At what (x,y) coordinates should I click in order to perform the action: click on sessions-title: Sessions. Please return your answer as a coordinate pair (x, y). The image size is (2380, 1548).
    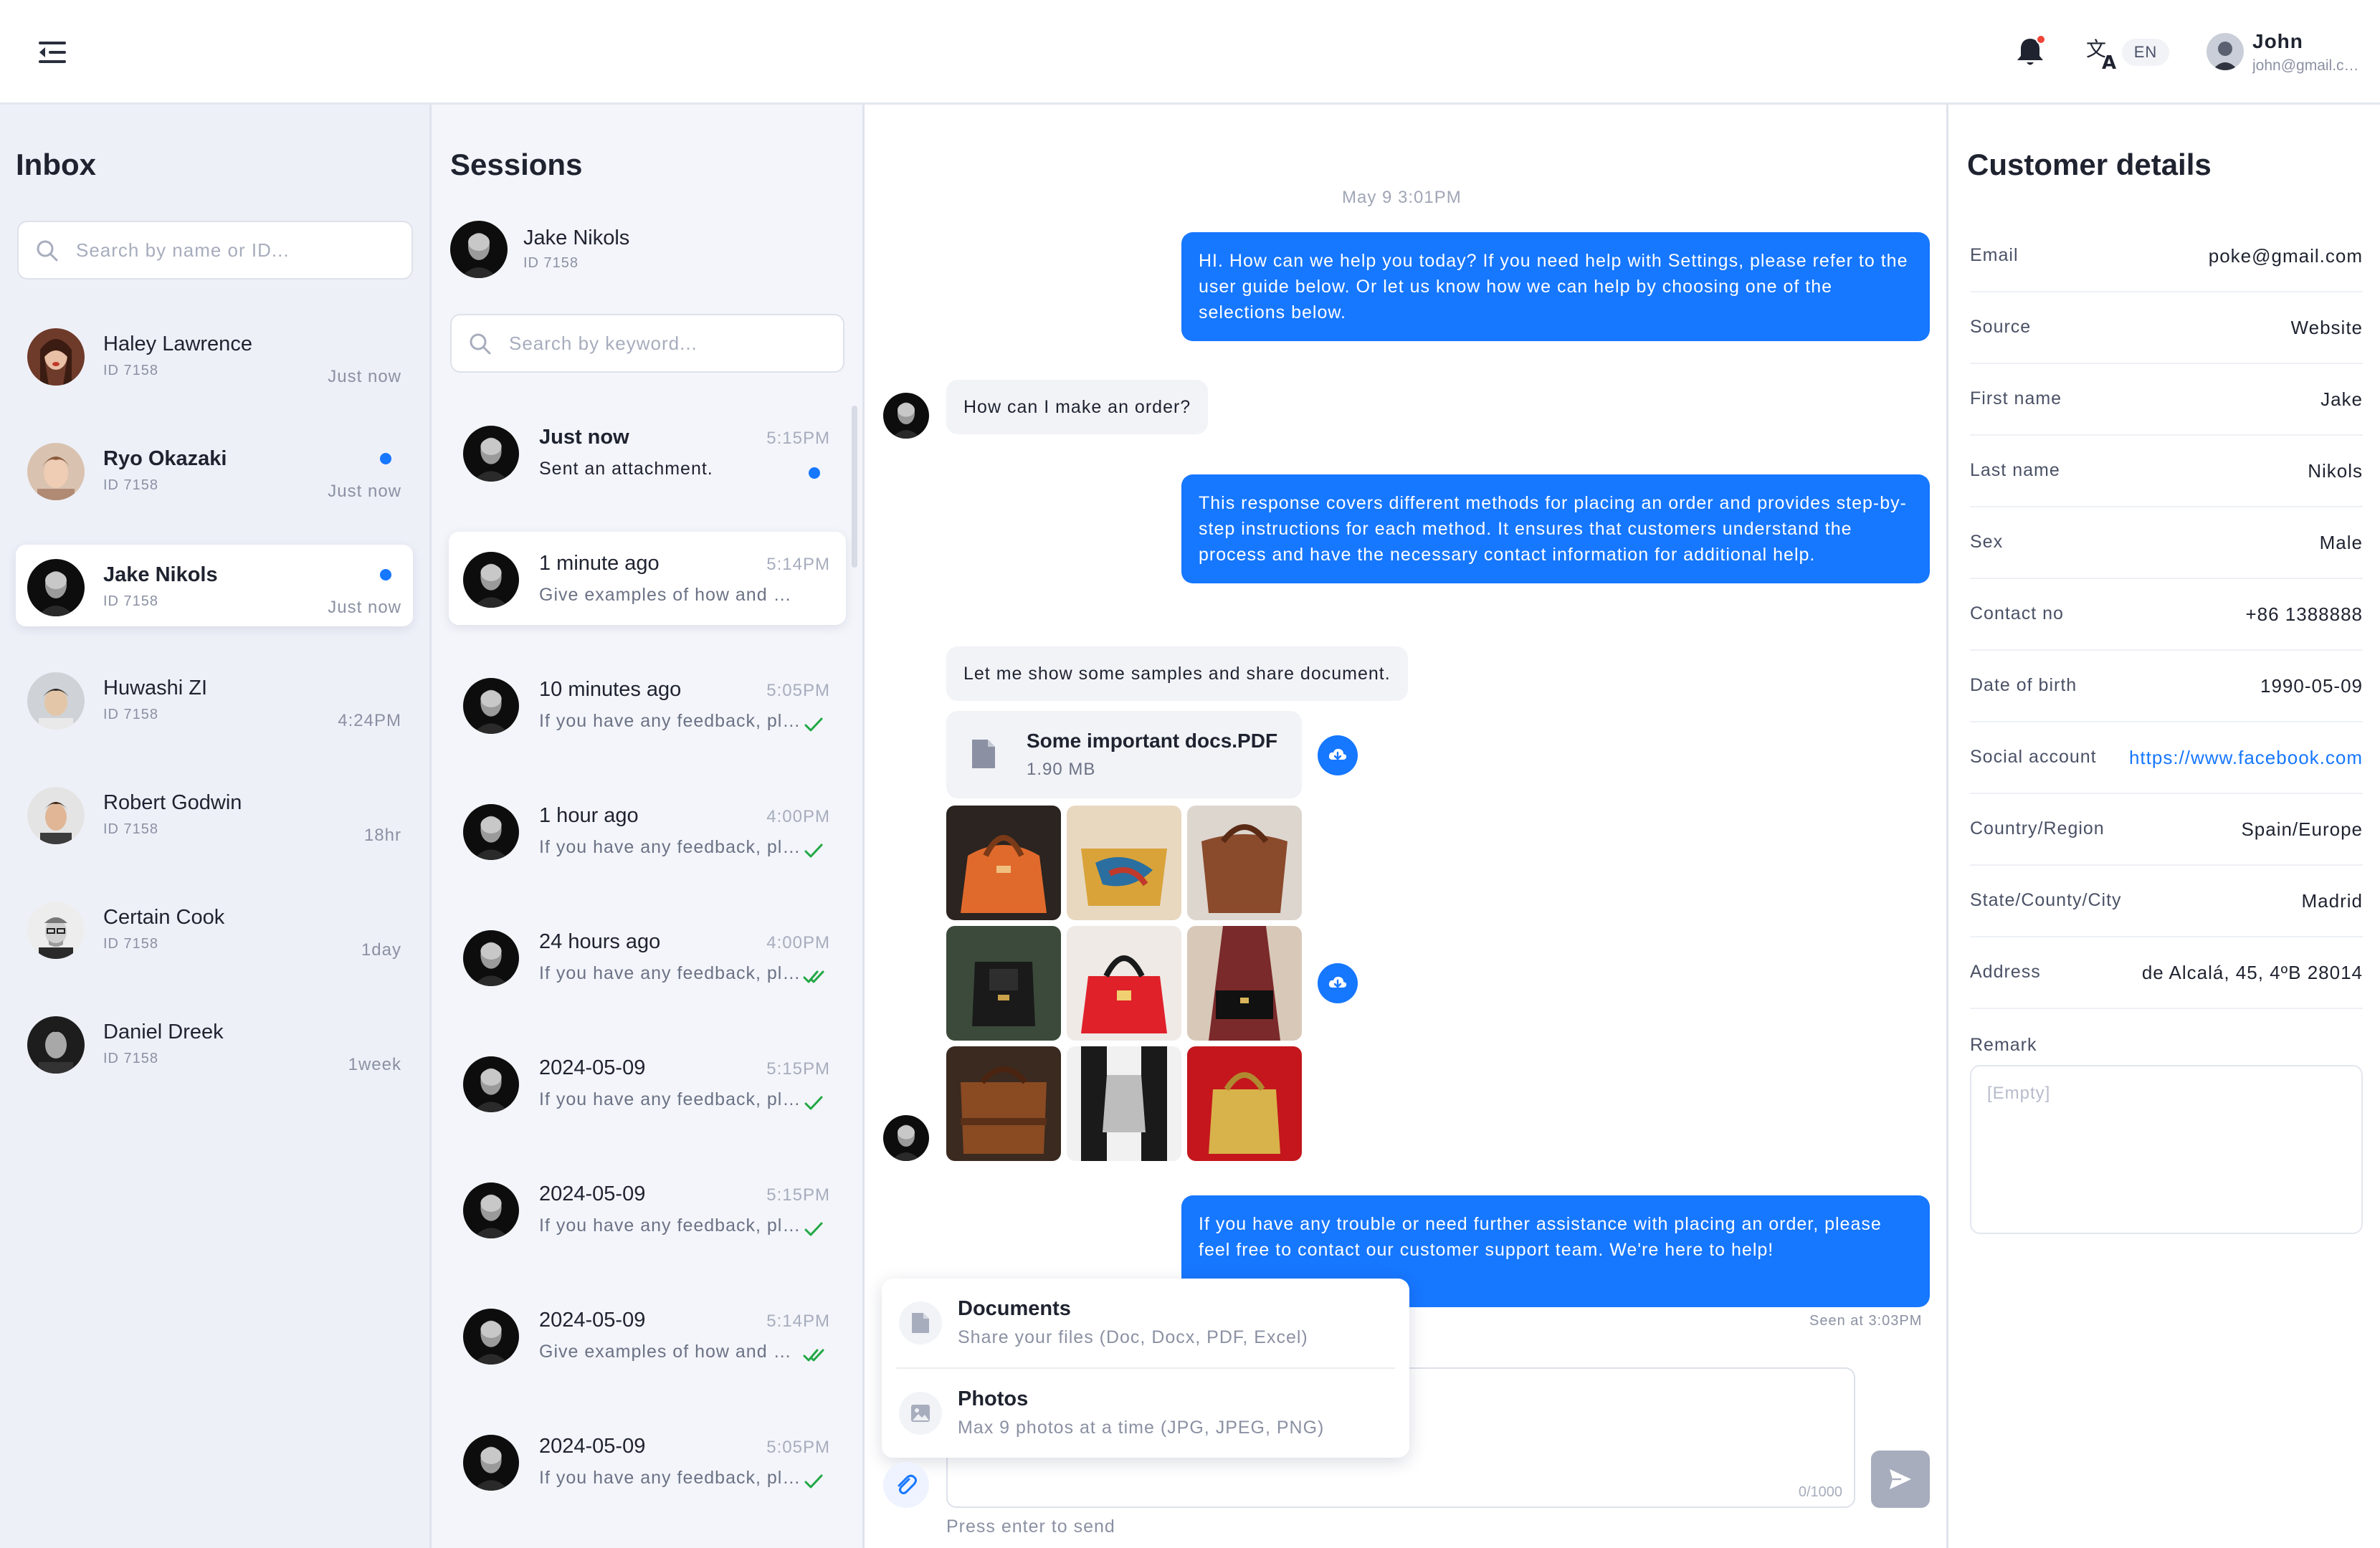
    Looking at the image, I should click on (516, 164).